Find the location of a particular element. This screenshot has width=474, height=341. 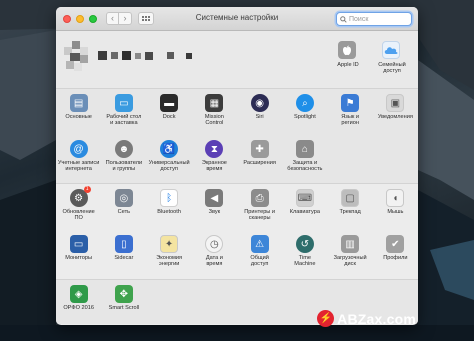

pane-label: Принтеры и сканеры is located at coordinates (259, 215).